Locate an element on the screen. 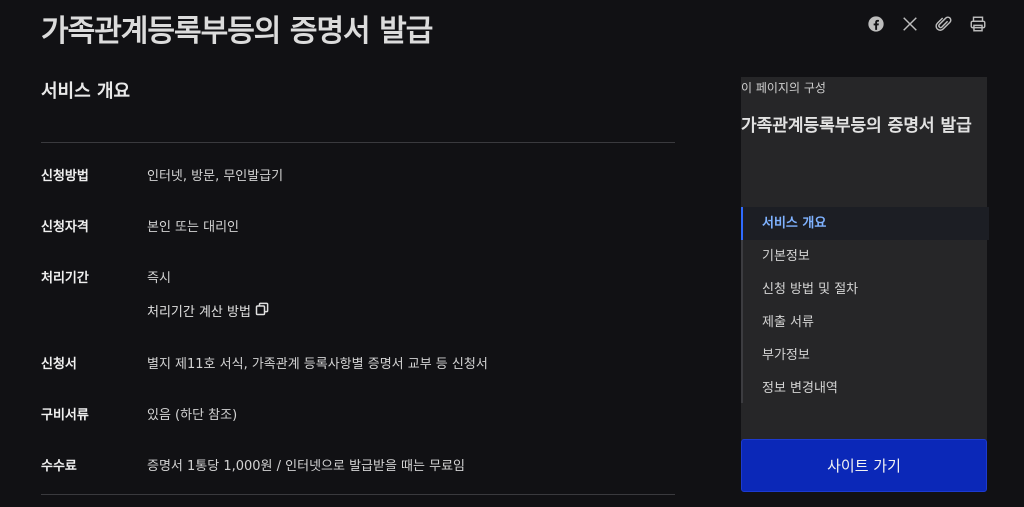 The height and width of the screenshot is (507, 1024). facebook-icon is located at coordinates (876, 24).